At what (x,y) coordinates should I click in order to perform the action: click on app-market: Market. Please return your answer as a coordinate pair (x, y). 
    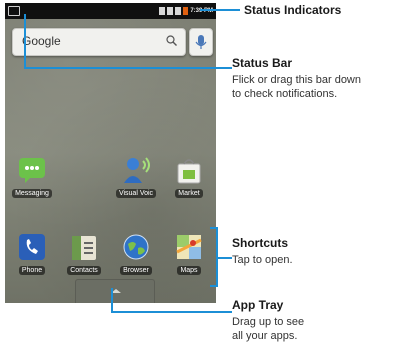
    Looking at the image, I should click on (189, 179).